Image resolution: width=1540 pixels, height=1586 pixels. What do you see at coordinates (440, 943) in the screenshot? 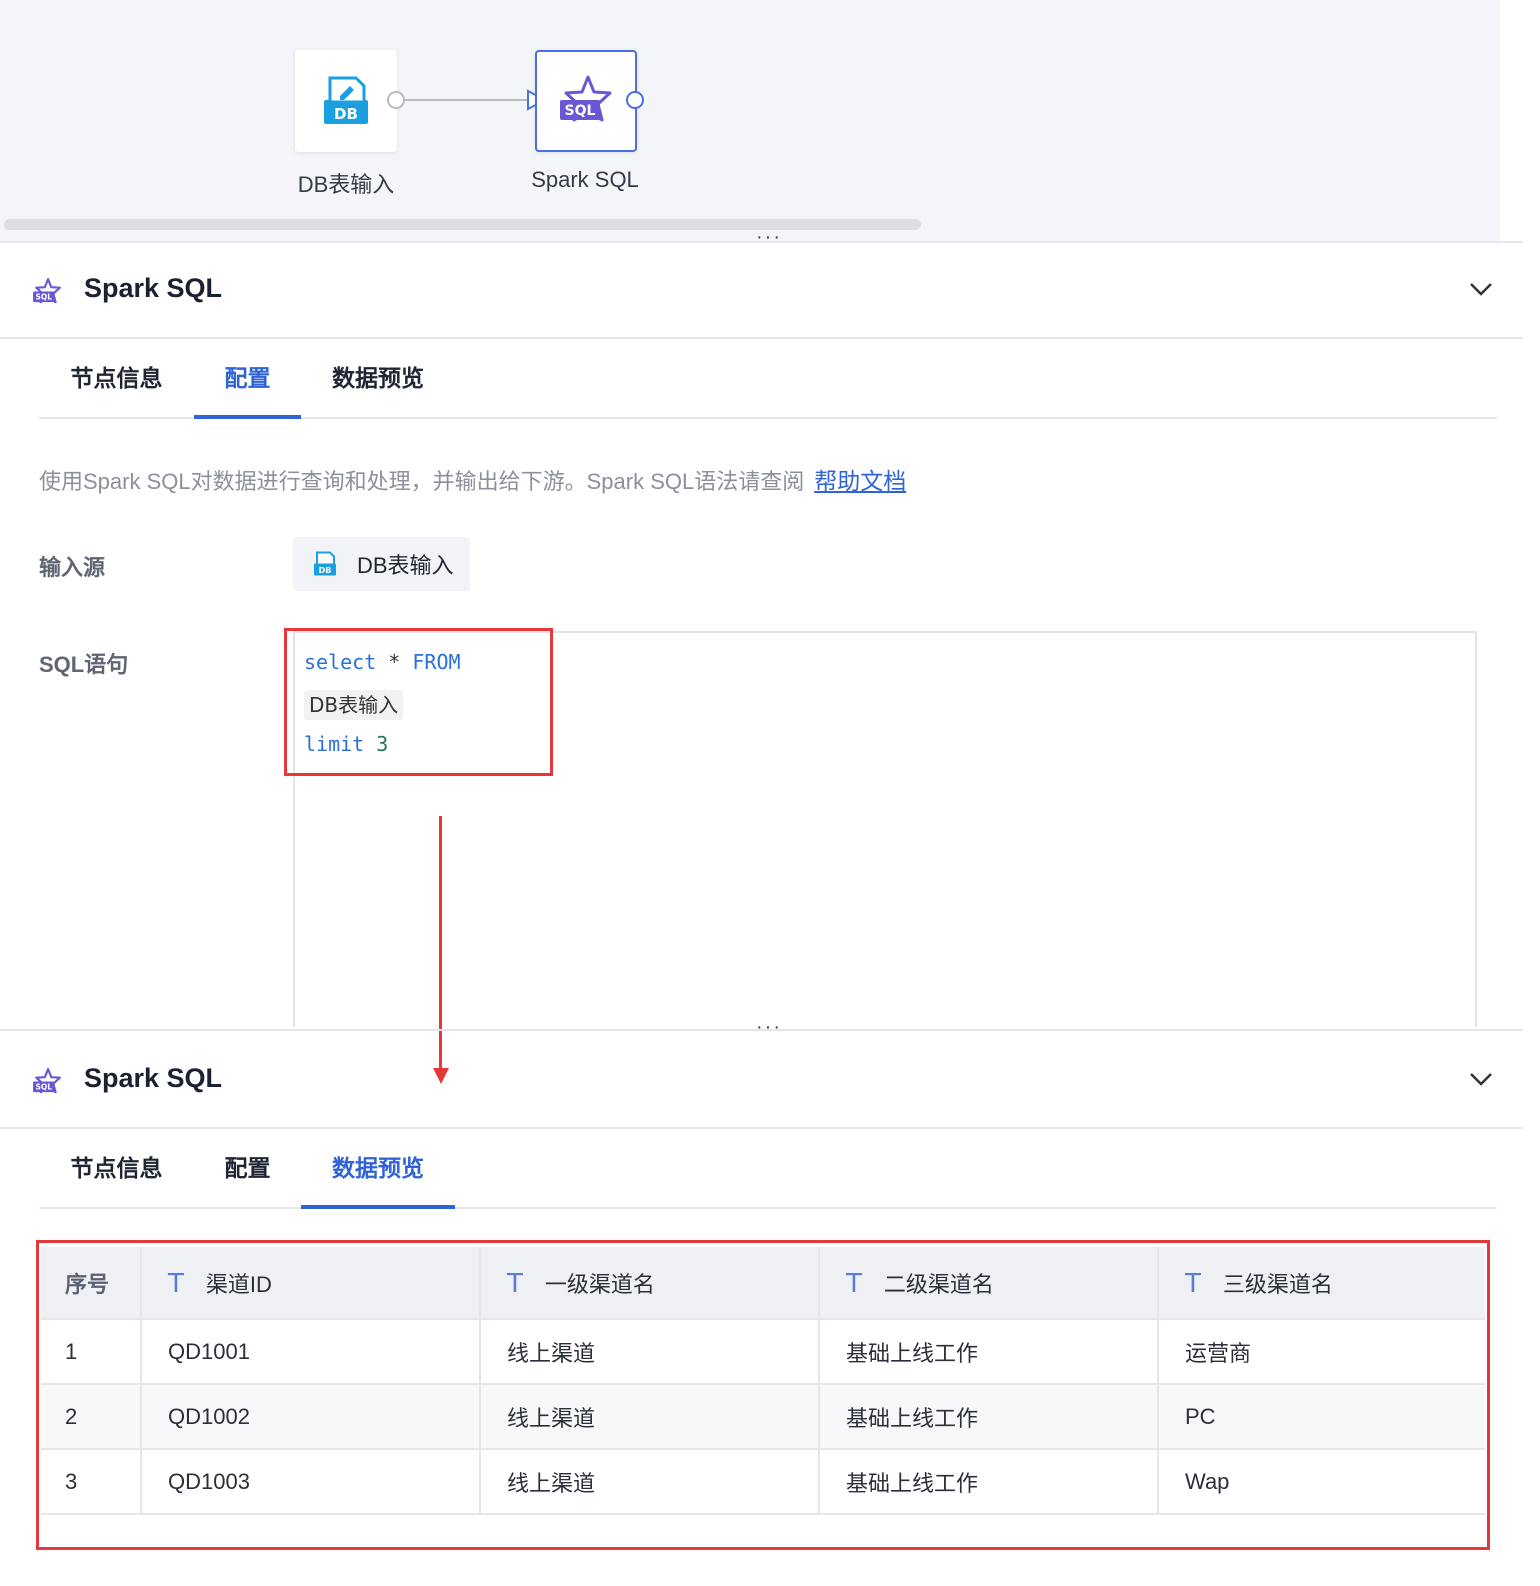
I see `annotation-arrow` at bounding box center [440, 943].